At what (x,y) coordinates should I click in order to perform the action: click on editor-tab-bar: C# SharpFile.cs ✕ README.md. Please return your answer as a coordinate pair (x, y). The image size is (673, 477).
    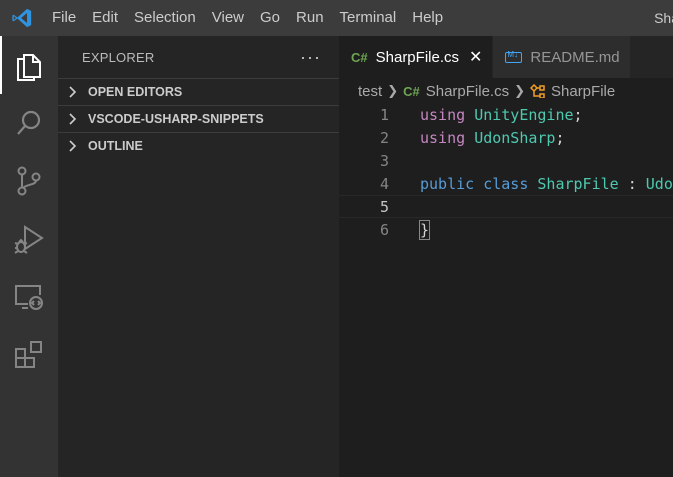
    Looking at the image, I should click on (506, 57).